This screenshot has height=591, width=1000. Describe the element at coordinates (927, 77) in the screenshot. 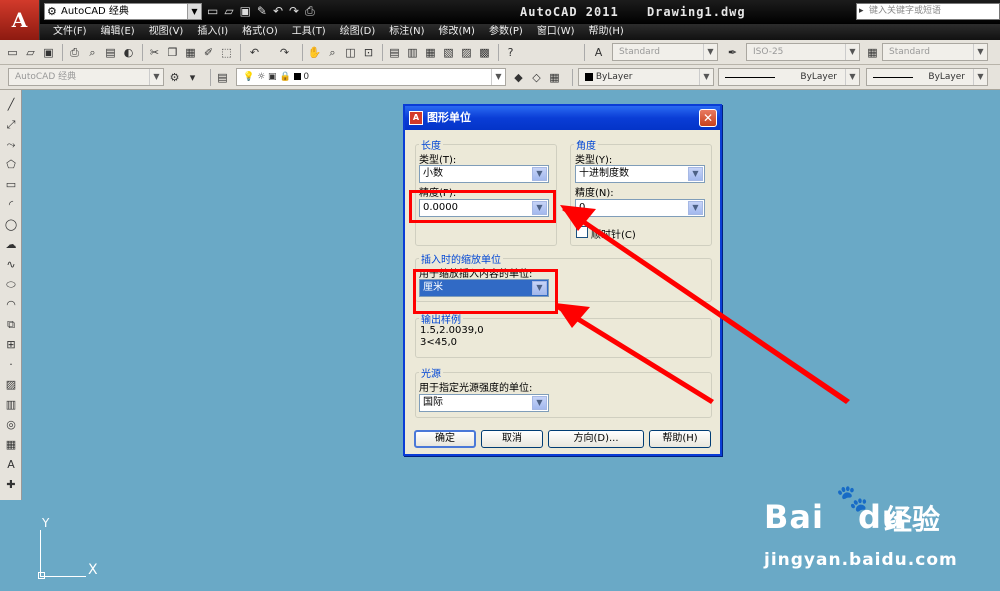

I see `lineweight-combo: ByLayer ▼` at that location.